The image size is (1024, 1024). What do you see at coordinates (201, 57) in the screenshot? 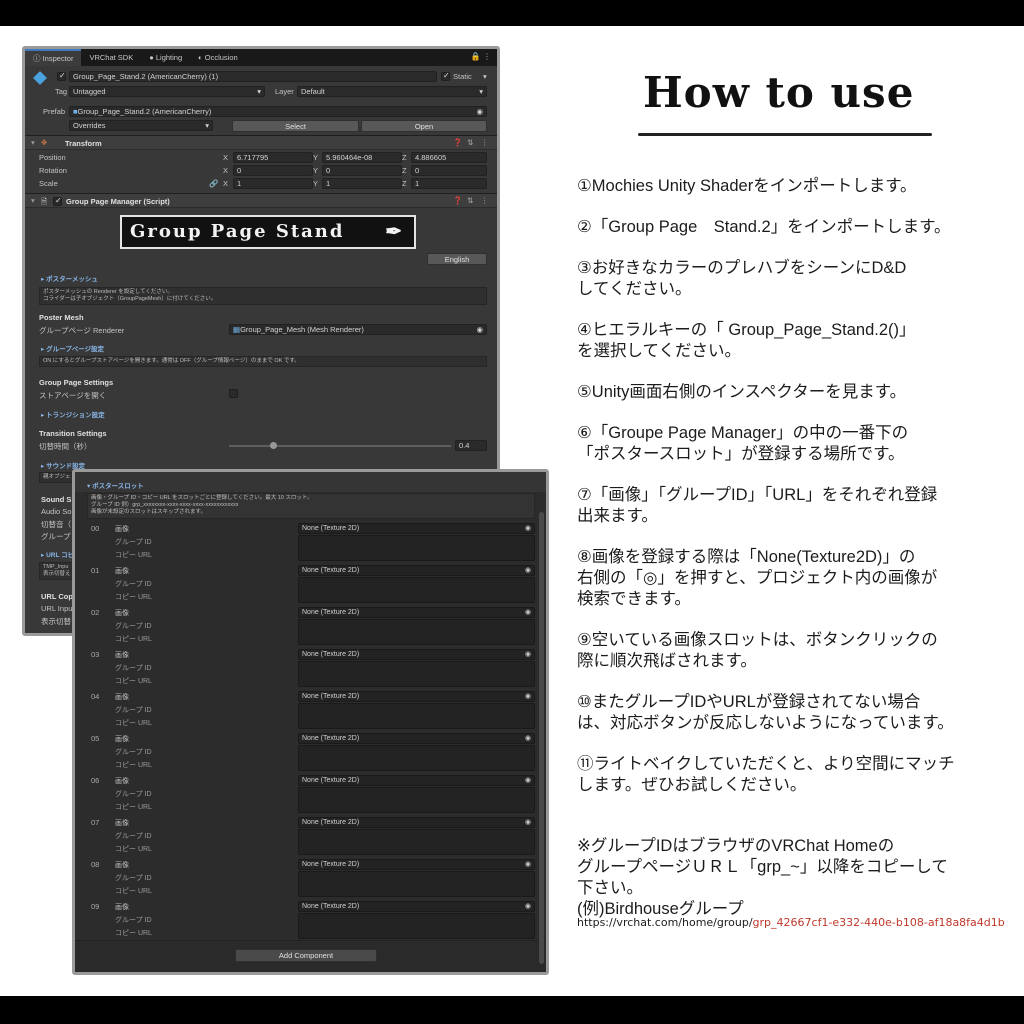
I see `occlusion-icon: ◐` at bounding box center [201, 57].